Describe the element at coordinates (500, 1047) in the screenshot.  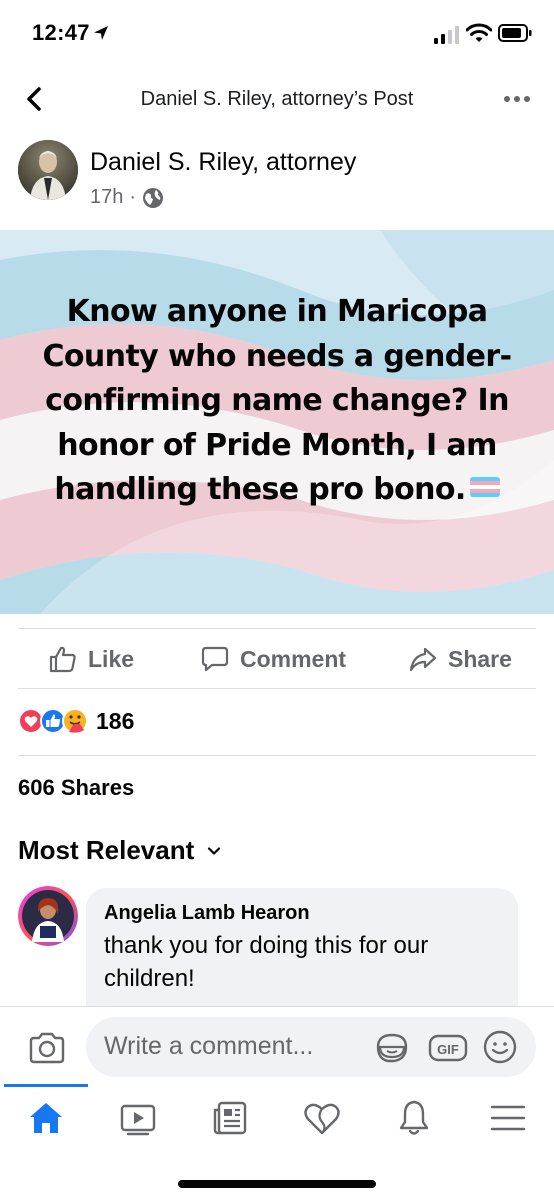
I see `emoji-icon` at that location.